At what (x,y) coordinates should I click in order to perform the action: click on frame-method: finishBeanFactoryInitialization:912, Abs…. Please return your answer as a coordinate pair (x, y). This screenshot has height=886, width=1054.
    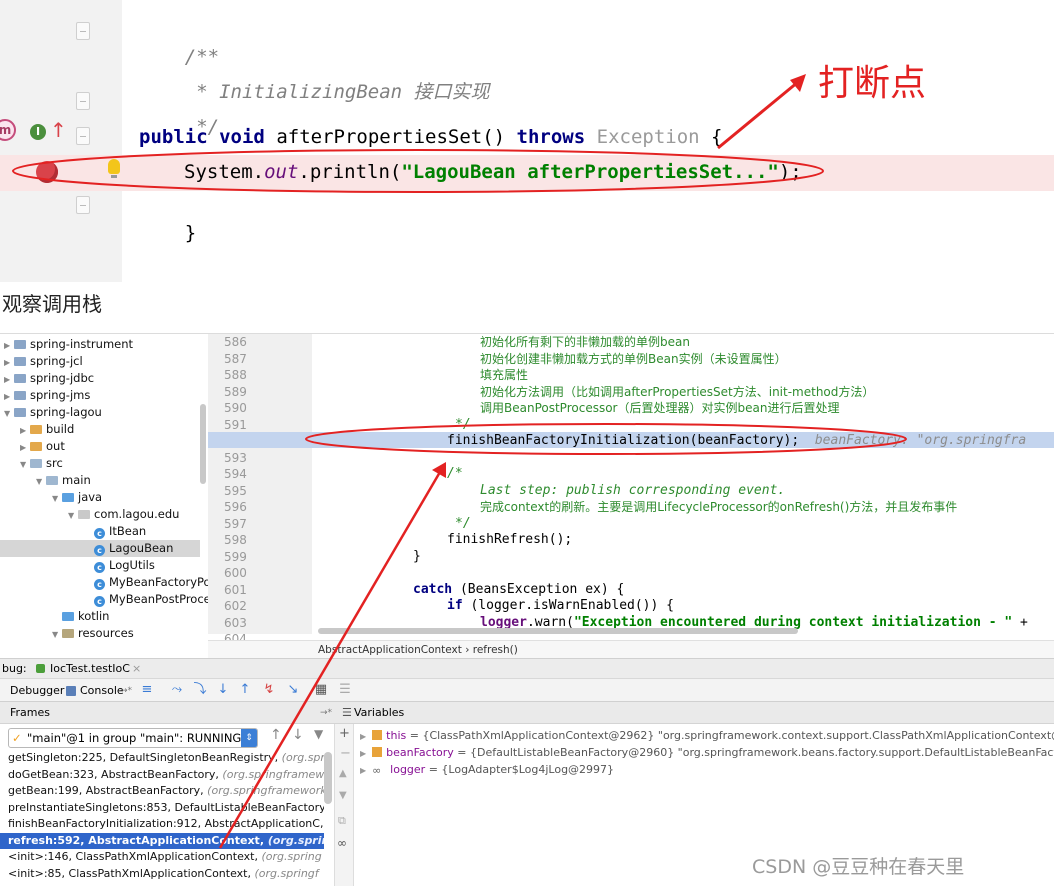
    Looking at the image, I should click on (166, 823).